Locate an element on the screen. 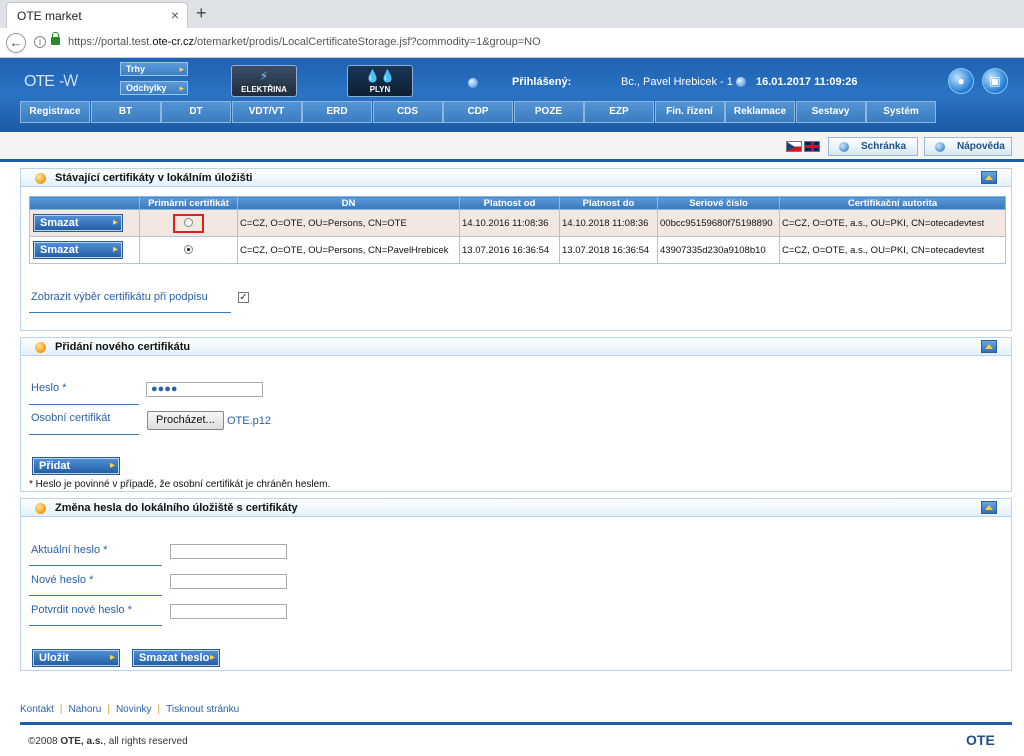  schranka-label: Schránka is located at coordinates (884, 146).